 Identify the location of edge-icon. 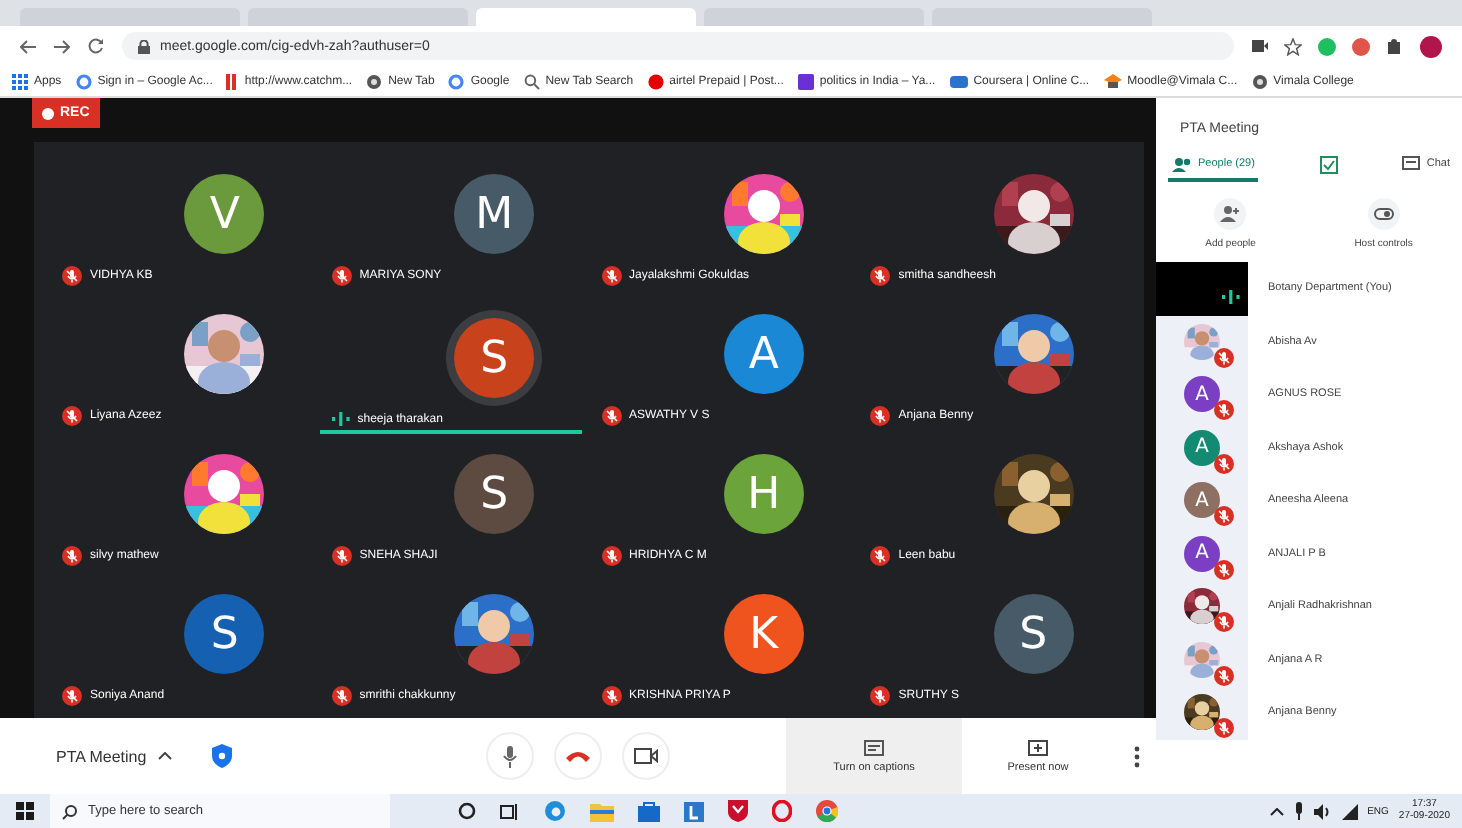
(555, 811).